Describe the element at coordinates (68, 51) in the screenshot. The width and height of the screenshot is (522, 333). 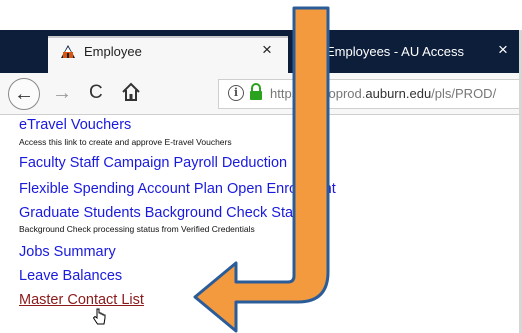
I see `auburn-logo-icon` at that location.